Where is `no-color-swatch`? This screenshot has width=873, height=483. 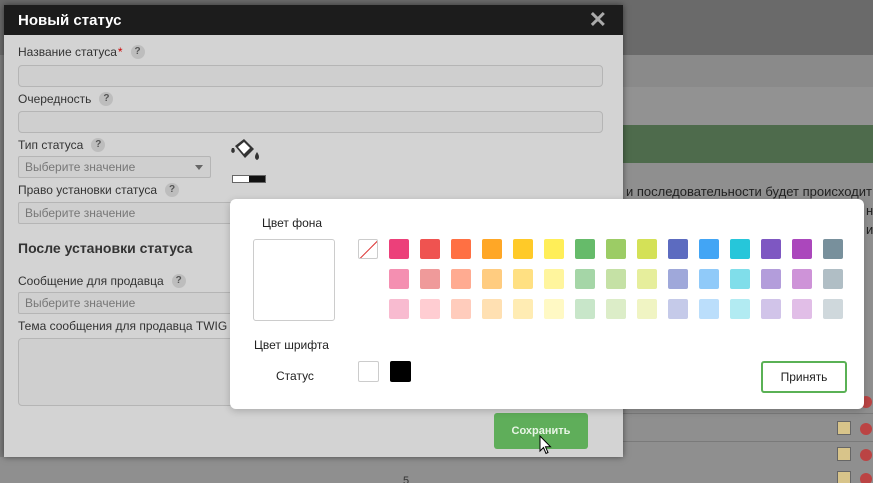
no-color-swatch is located at coordinates (368, 249).